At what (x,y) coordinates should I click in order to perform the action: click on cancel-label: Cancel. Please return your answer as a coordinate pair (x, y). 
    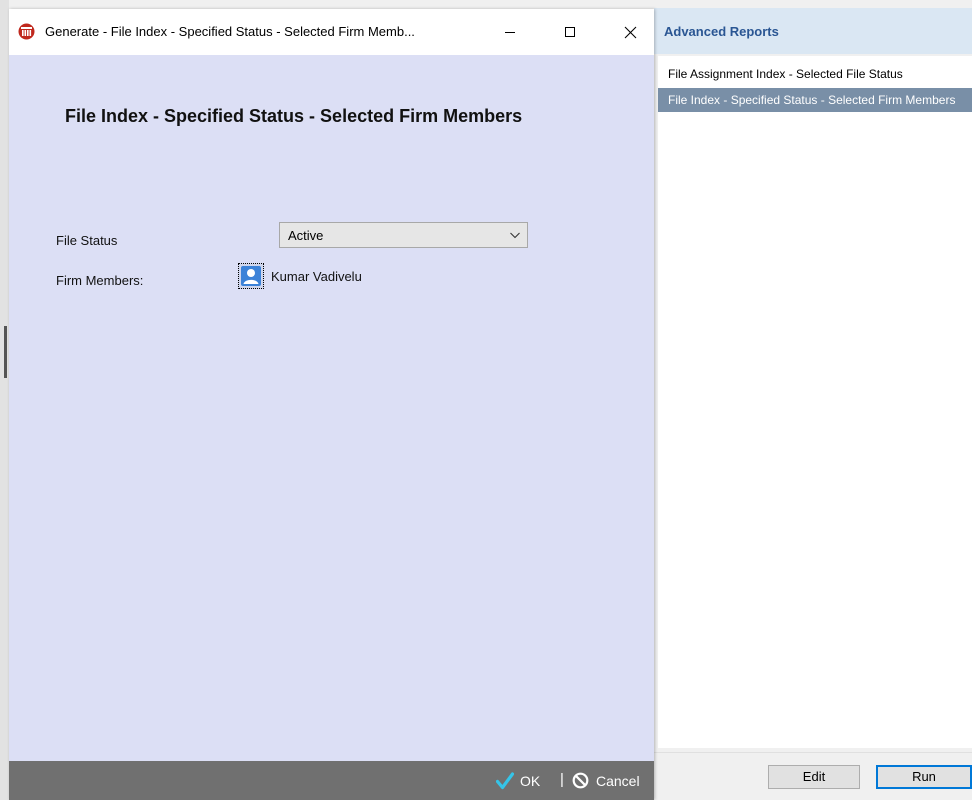
    Looking at the image, I should click on (618, 780).